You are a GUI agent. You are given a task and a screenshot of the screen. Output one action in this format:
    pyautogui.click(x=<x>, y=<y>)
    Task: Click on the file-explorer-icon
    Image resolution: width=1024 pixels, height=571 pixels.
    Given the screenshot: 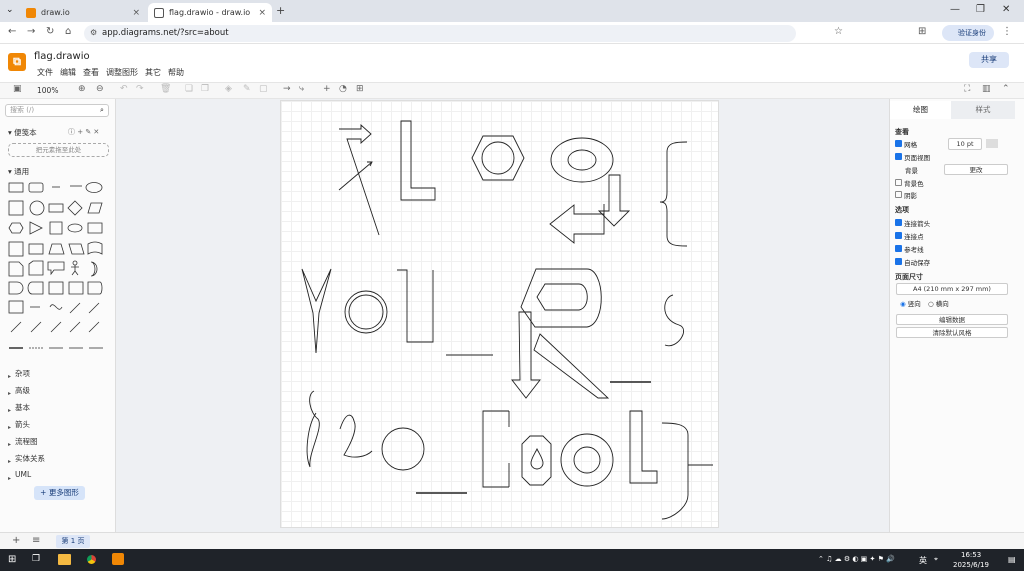 What is the action you would take?
    pyautogui.click(x=64, y=559)
    